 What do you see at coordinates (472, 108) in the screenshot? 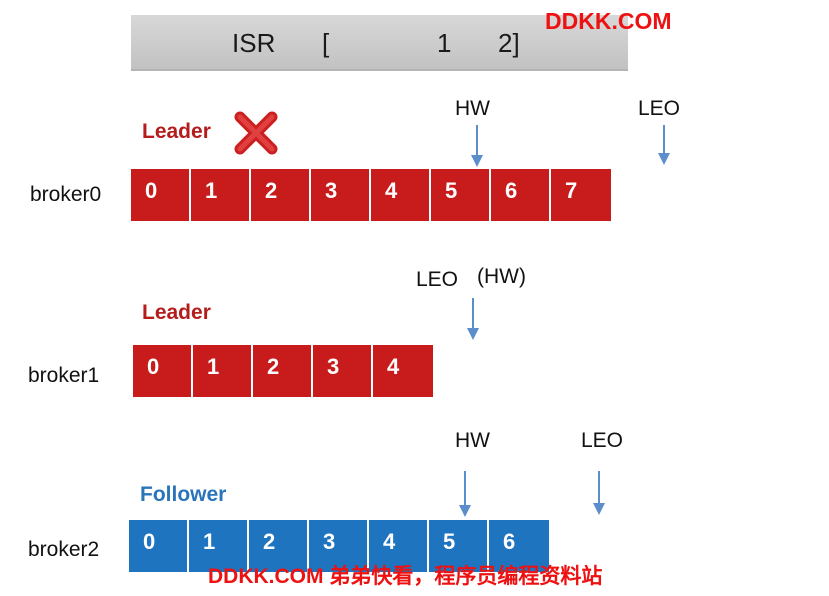
I see `broker0-hw-label: HW` at bounding box center [472, 108].